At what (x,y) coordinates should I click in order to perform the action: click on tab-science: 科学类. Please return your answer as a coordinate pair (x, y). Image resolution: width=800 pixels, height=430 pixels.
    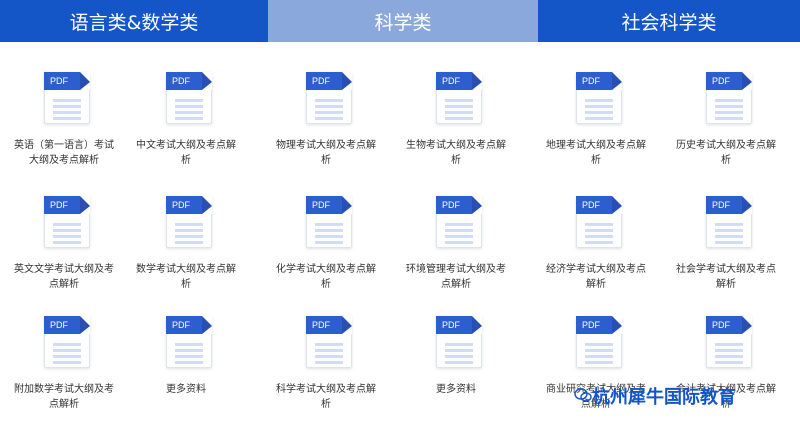
    Looking at the image, I should click on (403, 21).